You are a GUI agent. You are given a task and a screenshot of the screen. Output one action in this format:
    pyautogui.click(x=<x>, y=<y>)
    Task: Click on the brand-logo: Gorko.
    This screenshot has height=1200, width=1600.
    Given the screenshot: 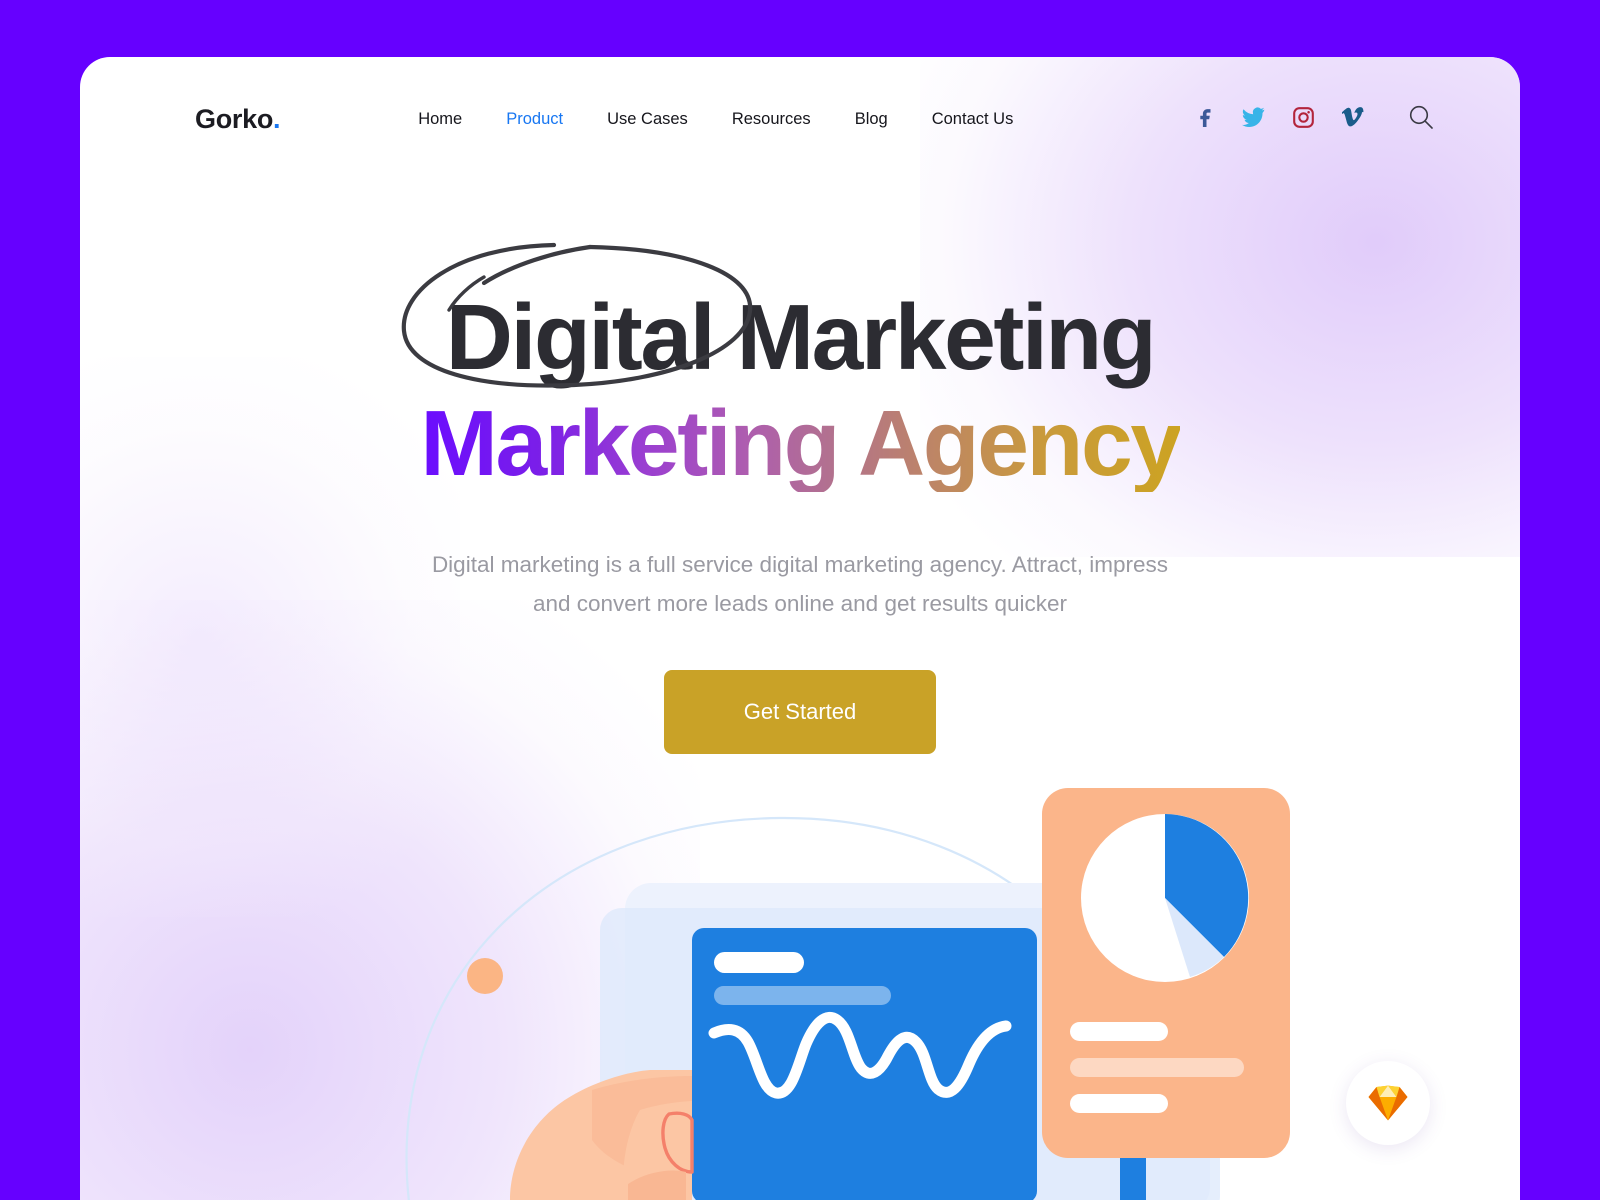 What is the action you would take?
    pyautogui.click(x=238, y=119)
    